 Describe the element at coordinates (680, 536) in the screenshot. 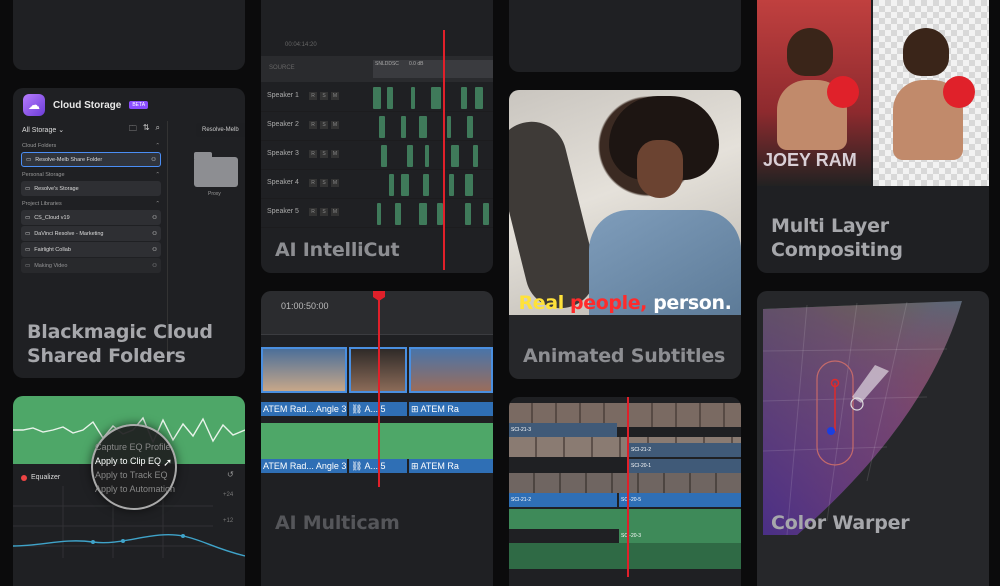

I see `clip-label: SCI-20-3` at that location.